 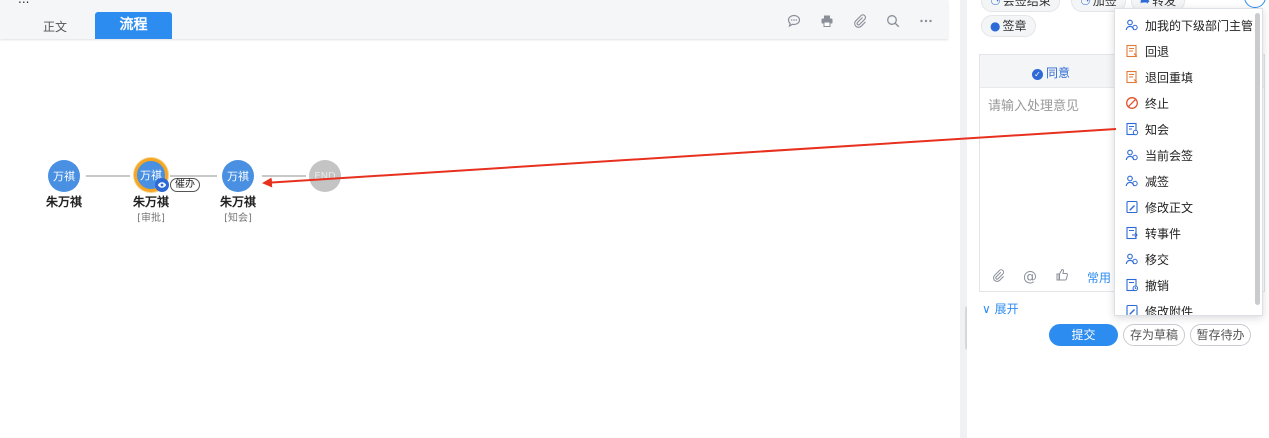 What do you see at coordinates (1132, 103) in the screenshot?
I see `stop-icon` at bounding box center [1132, 103].